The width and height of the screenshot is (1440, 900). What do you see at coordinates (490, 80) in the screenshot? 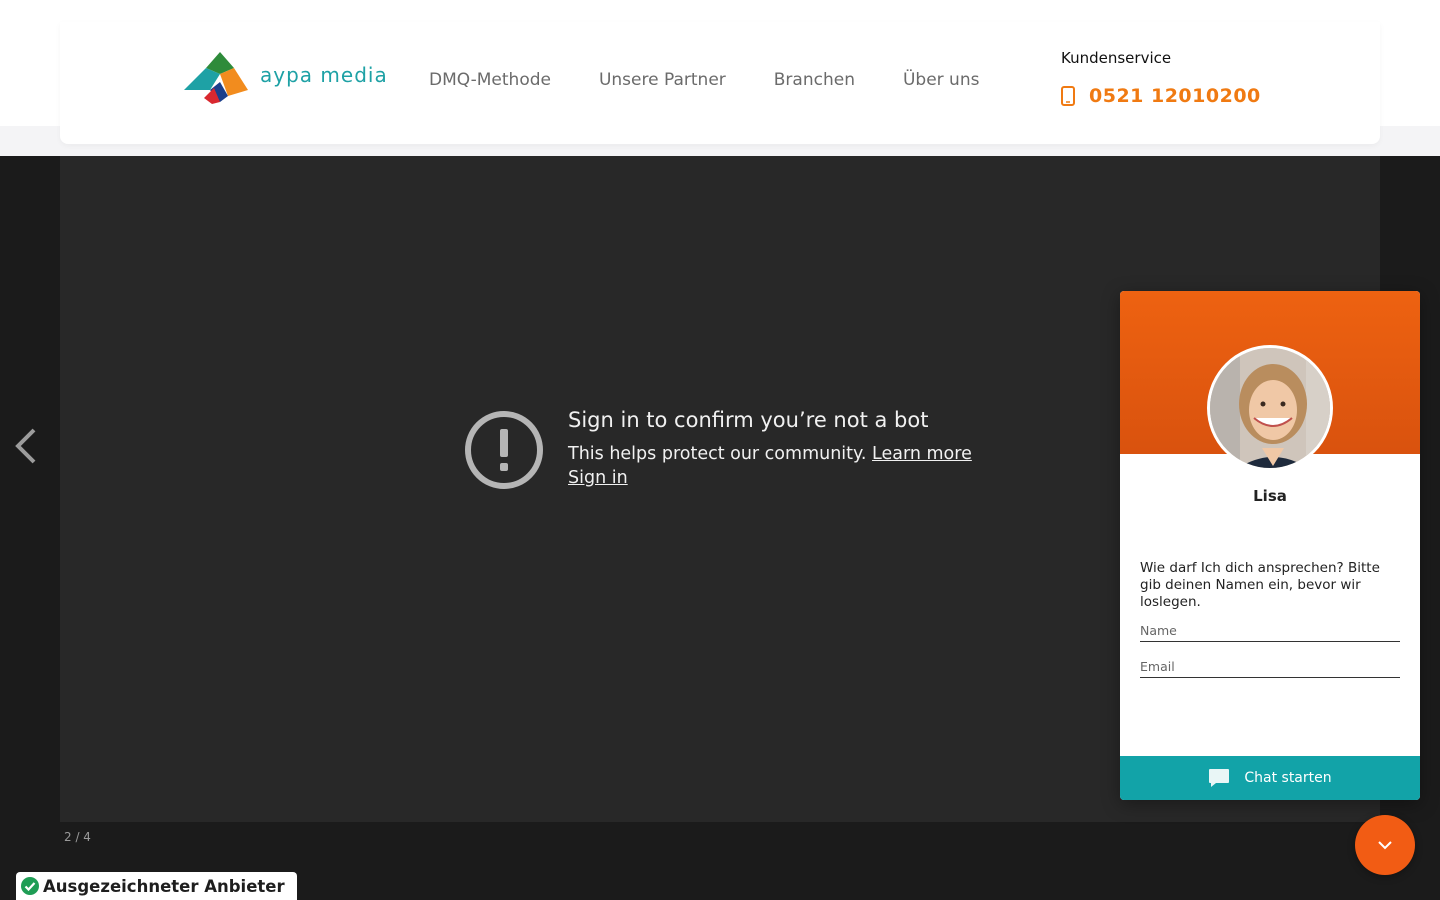
I see `nav-item-dmq-methode: DMQ-Methode` at bounding box center [490, 80].